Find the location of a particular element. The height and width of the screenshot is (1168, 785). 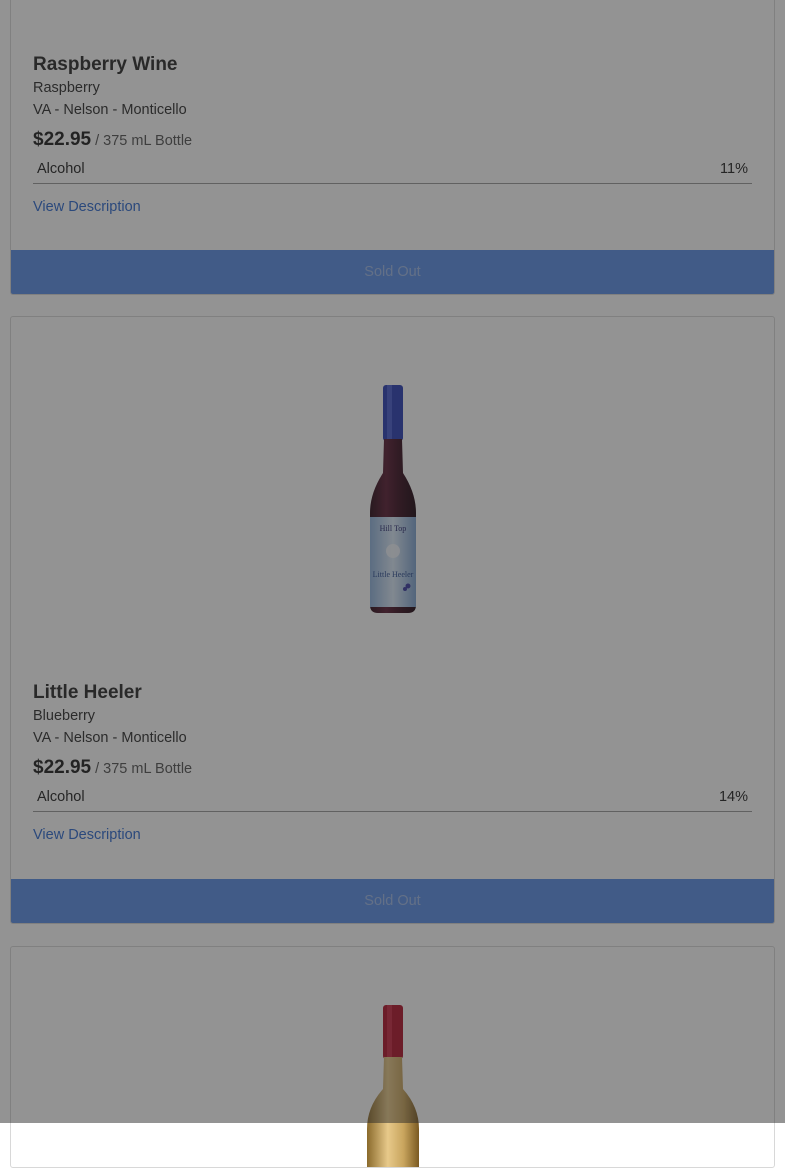

wine-bottle-image is located at coordinates (392, 1086).